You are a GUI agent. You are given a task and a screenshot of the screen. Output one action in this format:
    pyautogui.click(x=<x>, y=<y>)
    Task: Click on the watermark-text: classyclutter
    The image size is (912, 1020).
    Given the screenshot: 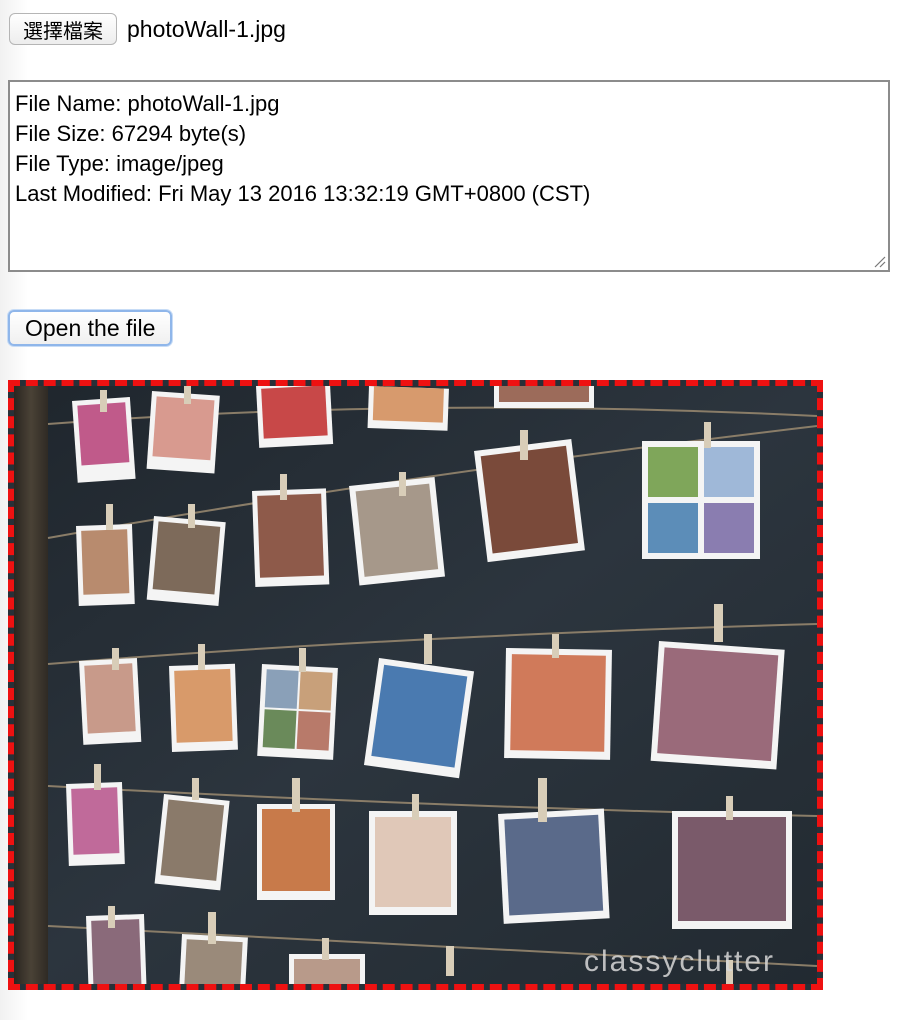 What is the action you would take?
    pyautogui.click(x=679, y=961)
    